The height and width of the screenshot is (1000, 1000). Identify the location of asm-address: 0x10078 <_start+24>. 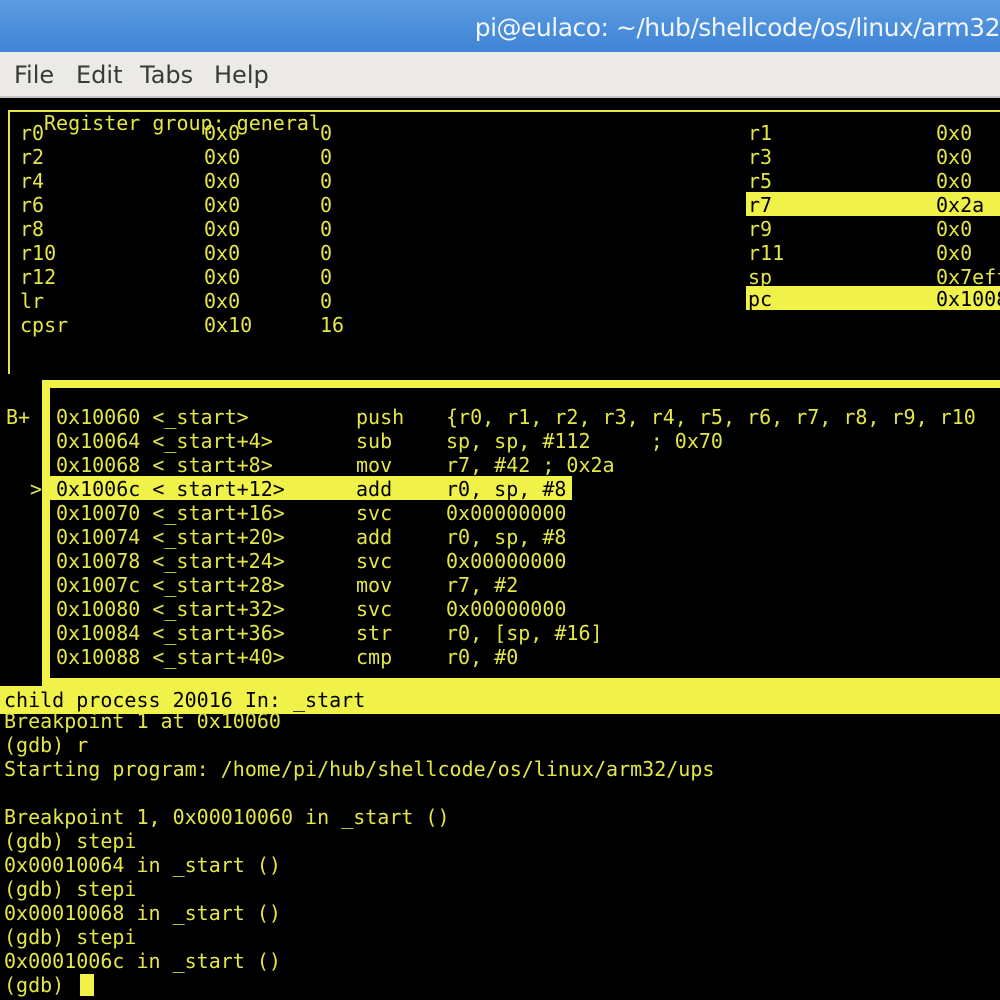
(170, 561).